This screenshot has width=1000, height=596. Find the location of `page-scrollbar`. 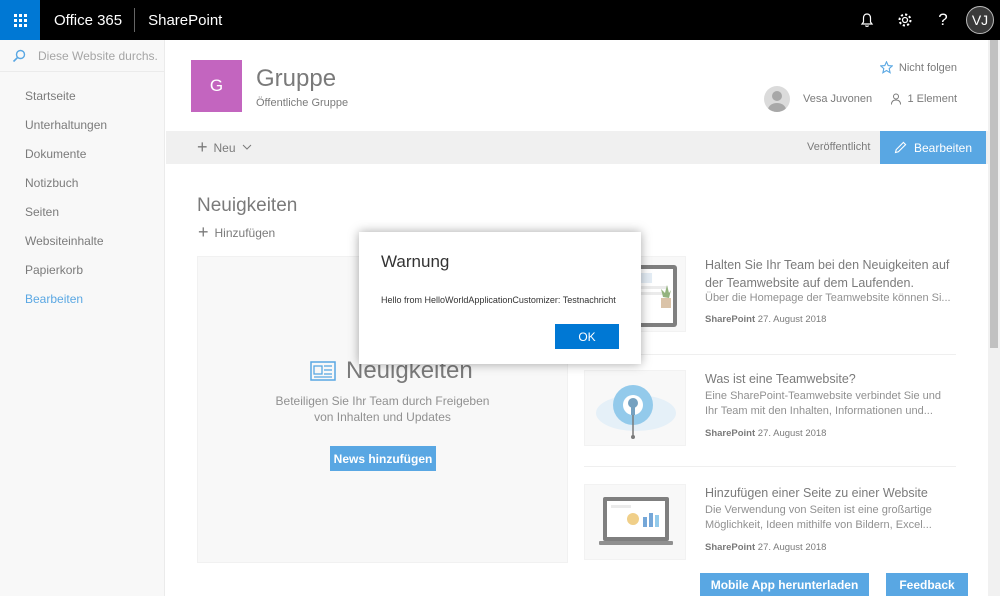

page-scrollbar is located at coordinates (994, 318).